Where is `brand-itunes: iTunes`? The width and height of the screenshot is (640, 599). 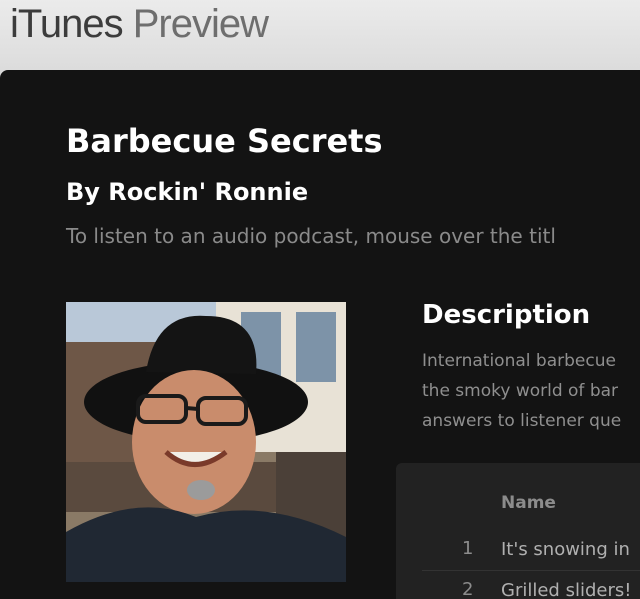
brand-itunes: iTunes is located at coordinates (67, 24).